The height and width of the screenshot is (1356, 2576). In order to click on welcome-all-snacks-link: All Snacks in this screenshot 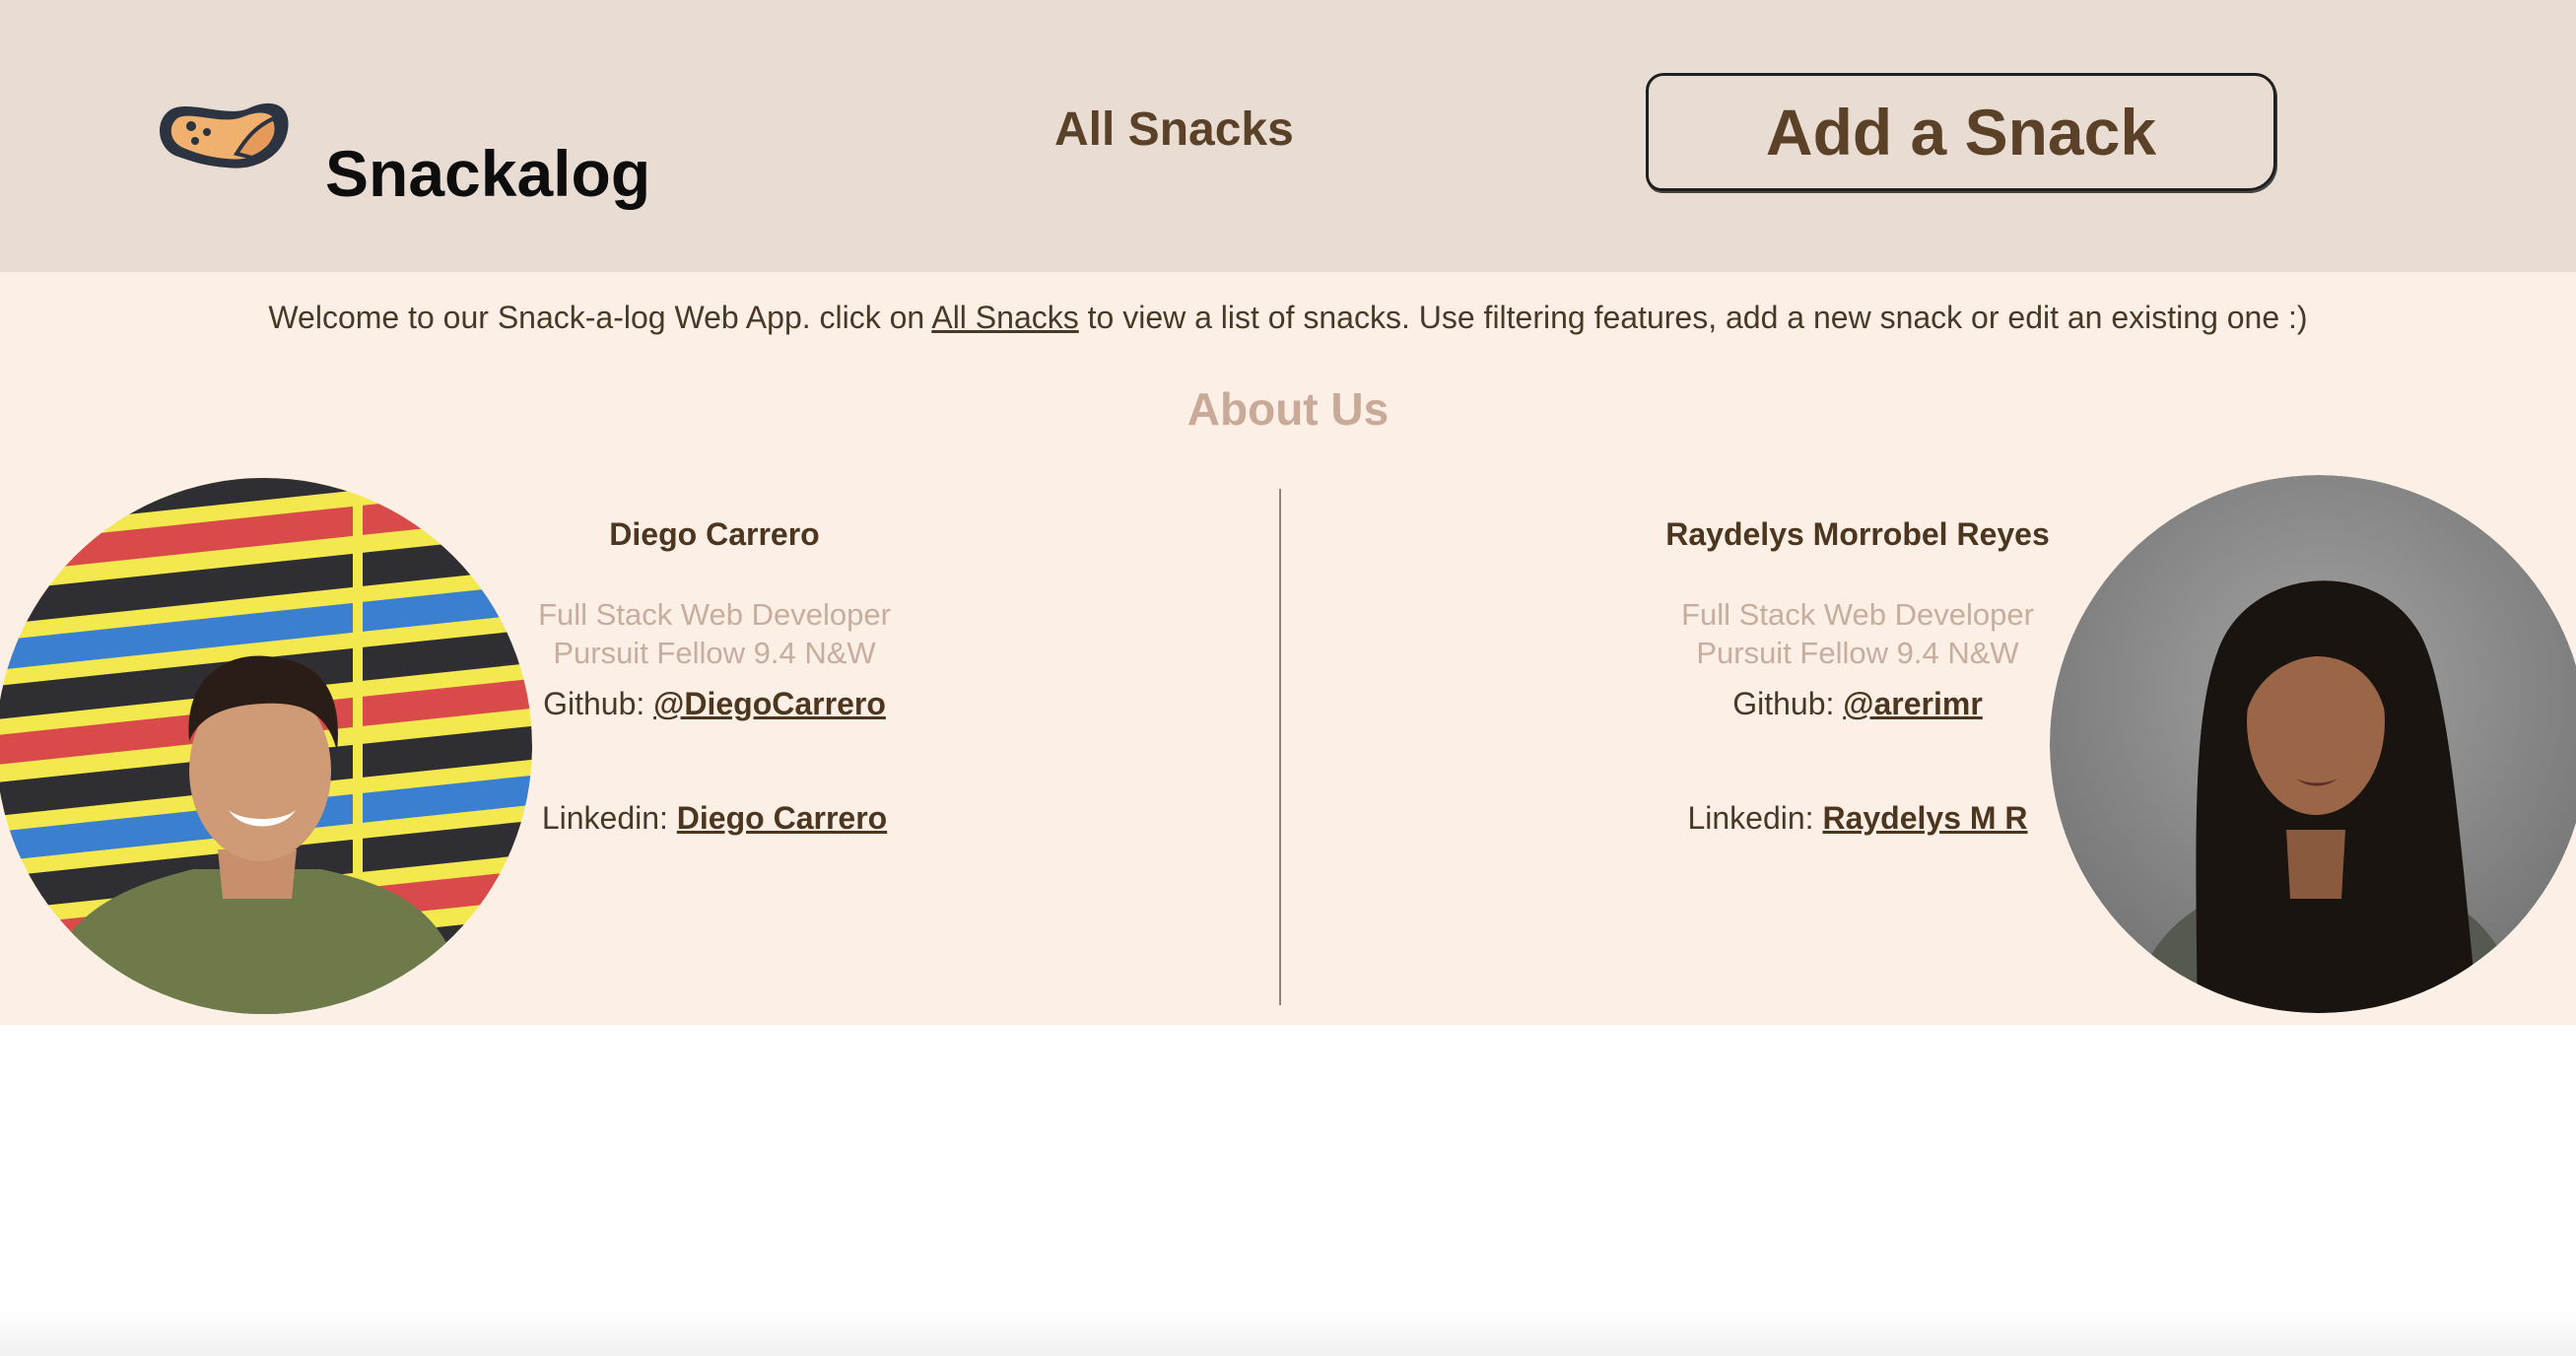, I will do `click(1004, 317)`.